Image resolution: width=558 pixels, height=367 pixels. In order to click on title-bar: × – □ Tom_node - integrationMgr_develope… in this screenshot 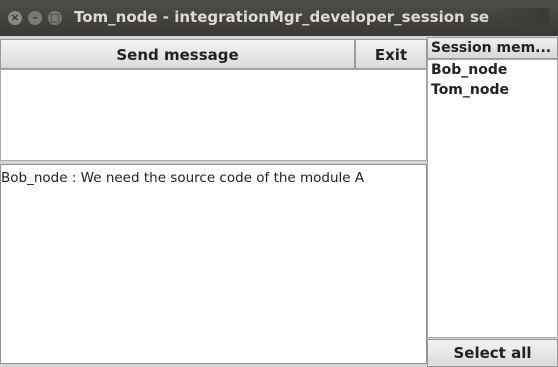, I will do `click(279, 18)`.